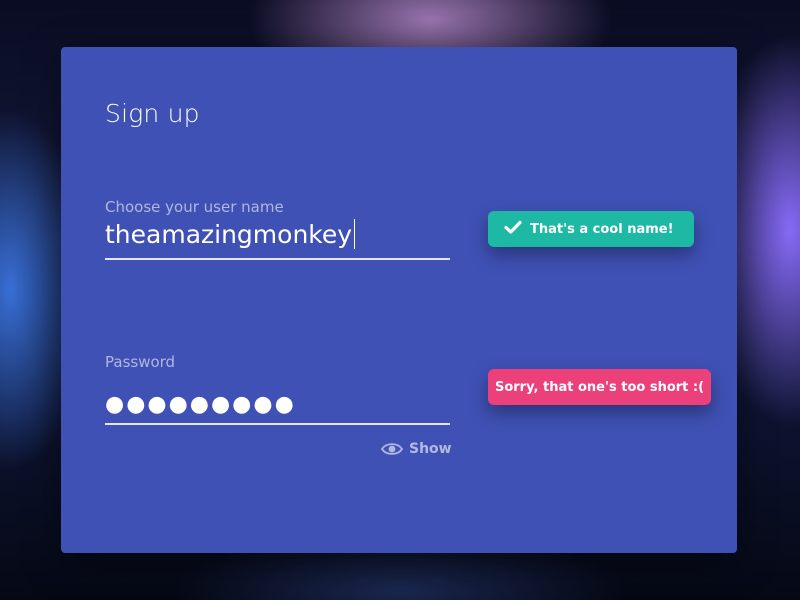 This screenshot has height=600, width=800. I want to click on checkmark-icon, so click(513, 229).